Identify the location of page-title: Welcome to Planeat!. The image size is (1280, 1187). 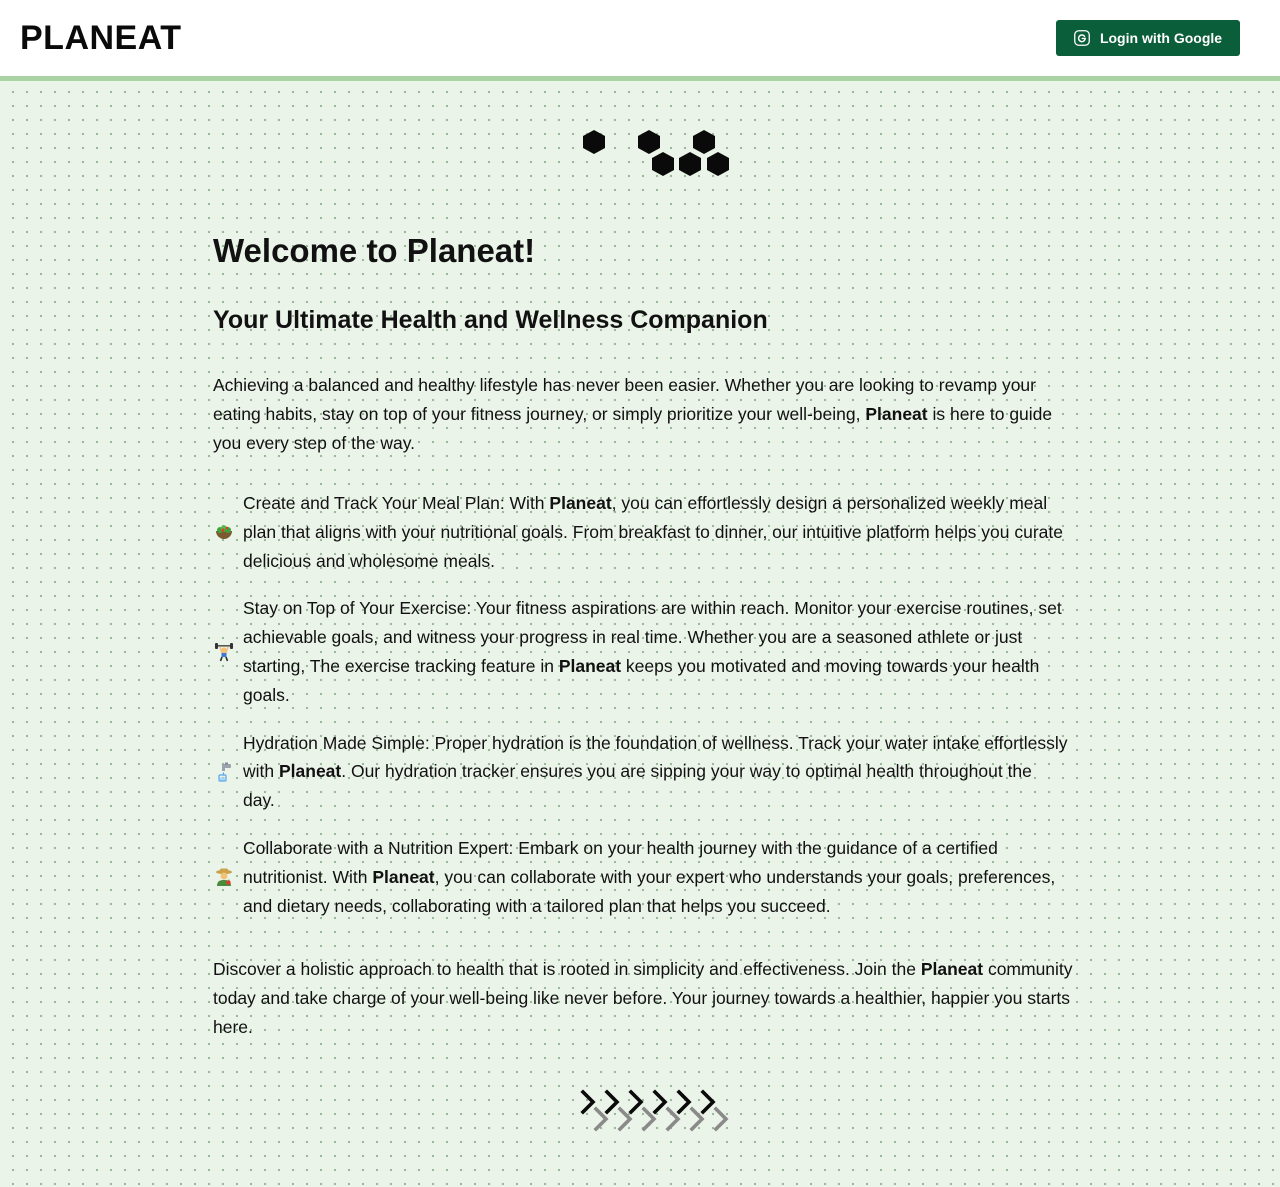
(374, 250).